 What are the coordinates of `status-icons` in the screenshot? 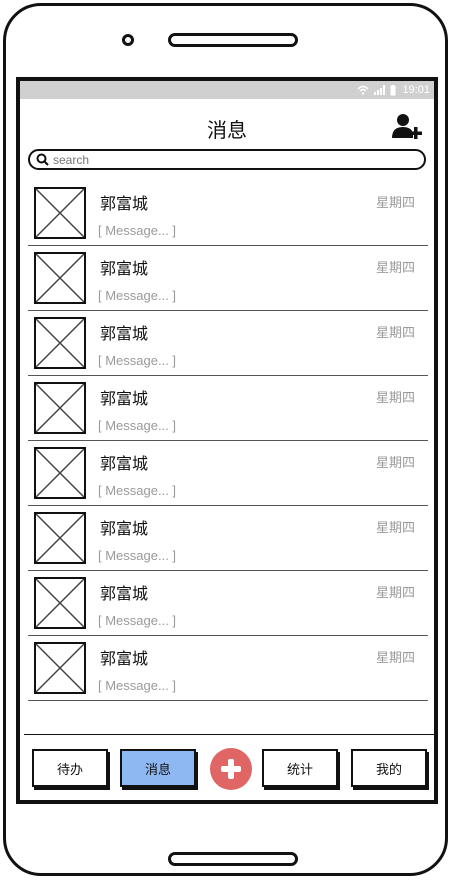 It's located at (376, 90).